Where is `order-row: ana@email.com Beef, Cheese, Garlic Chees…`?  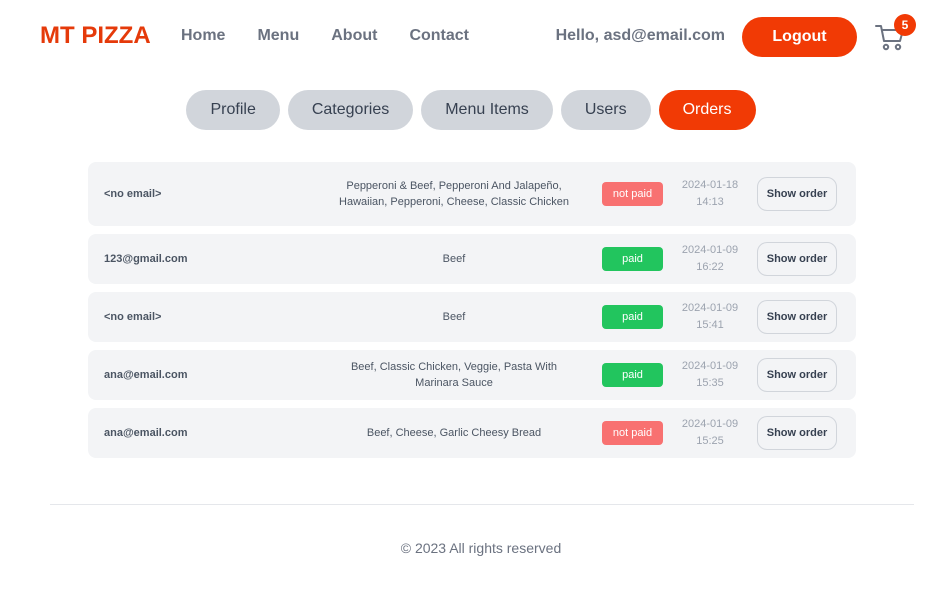 order-row: ana@email.com Beef, Cheese, Garlic Chees… is located at coordinates (472, 433).